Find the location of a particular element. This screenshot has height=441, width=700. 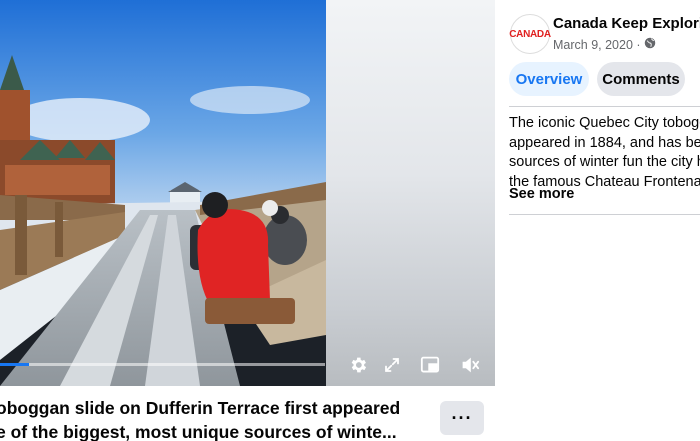

tab-overview: Overview is located at coordinates (549, 79).